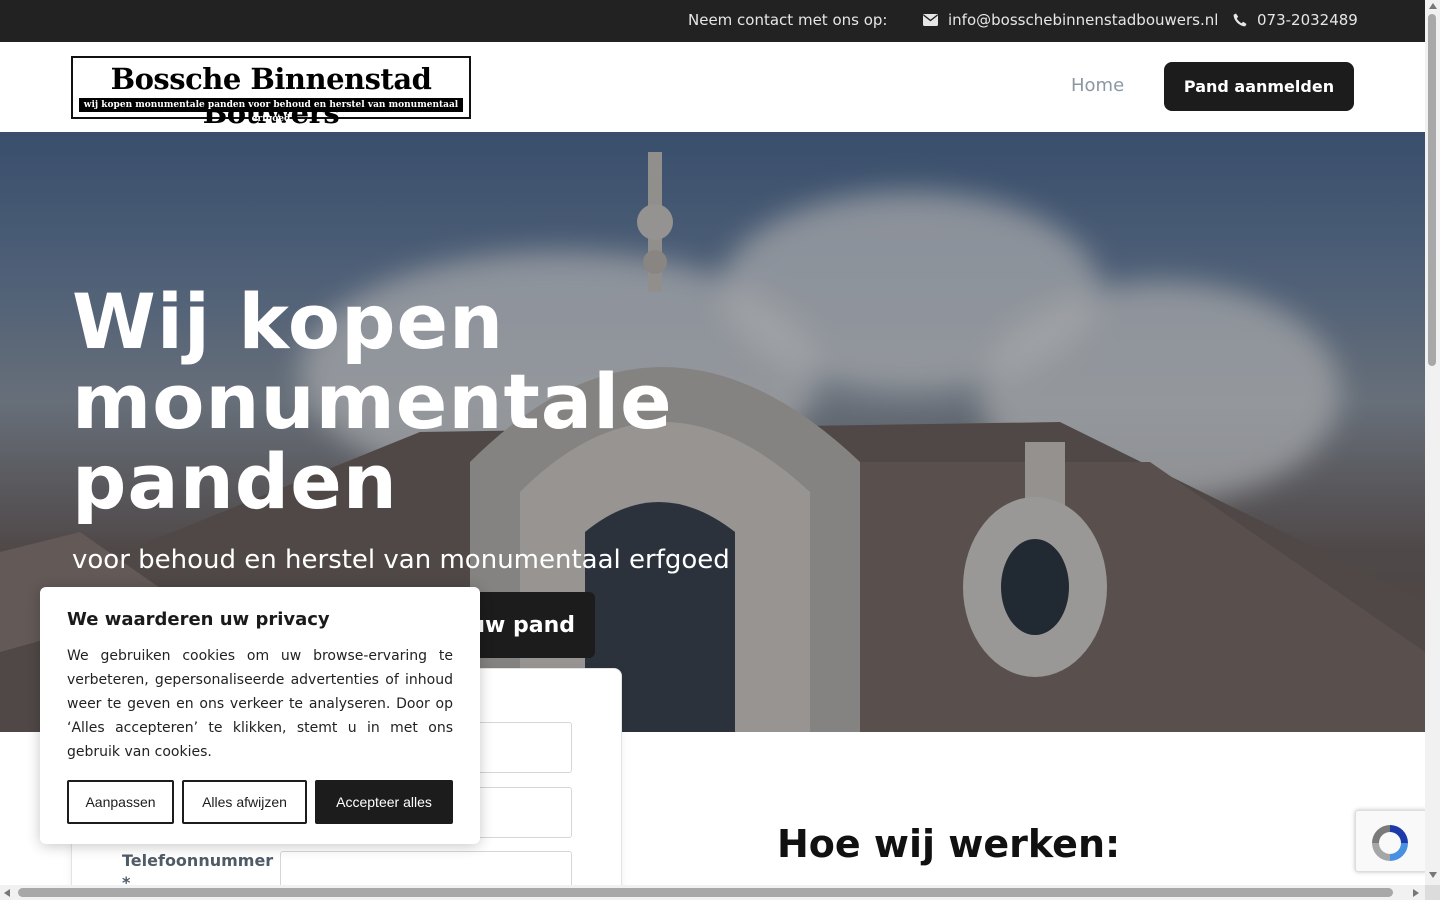  What do you see at coordinates (1240, 20) in the screenshot?
I see `phone-icon` at bounding box center [1240, 20].